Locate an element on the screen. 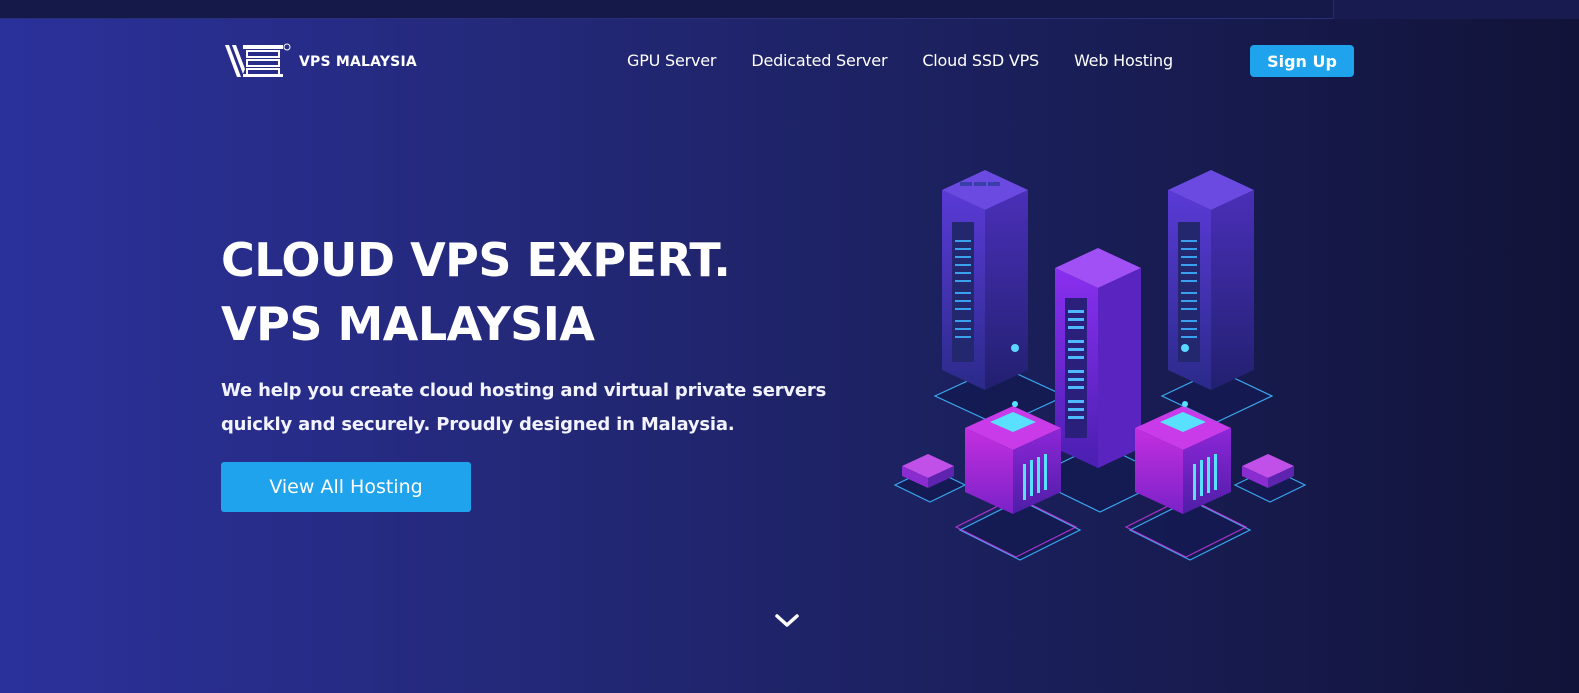 This screenshot has width=1579, height=693. logo-text: VPS MALAYSIA is located at coordinates (358, 62).